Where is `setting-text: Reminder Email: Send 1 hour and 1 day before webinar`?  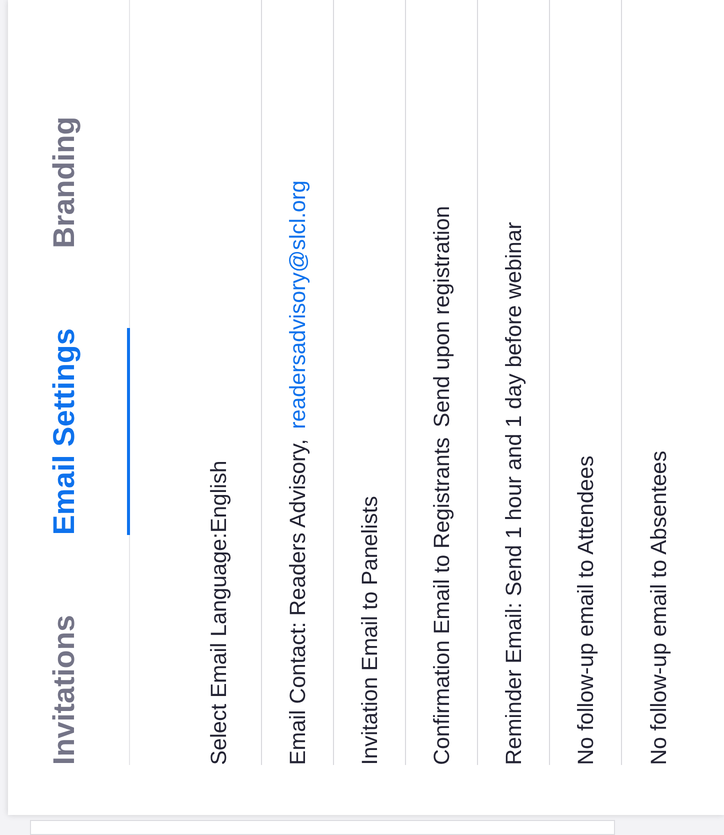
setting-text: Reminder Email: Send 1 hour and 1 day before webinar is located at coordinates (513, 493).